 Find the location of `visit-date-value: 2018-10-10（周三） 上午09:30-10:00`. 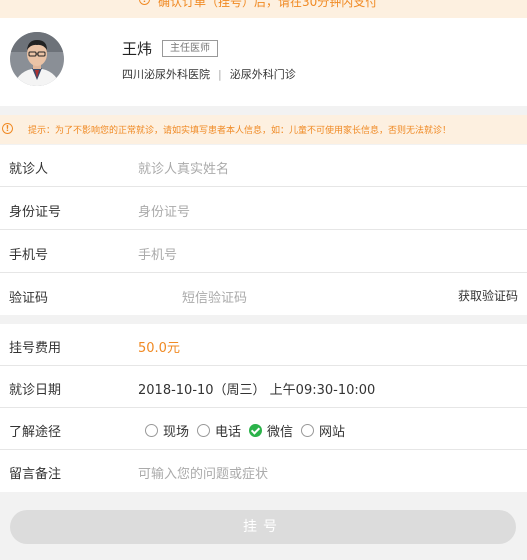

visit-date-value: 2018-10-10（周三） 上午09:30-10:00 is located at coordinates (257, 390).